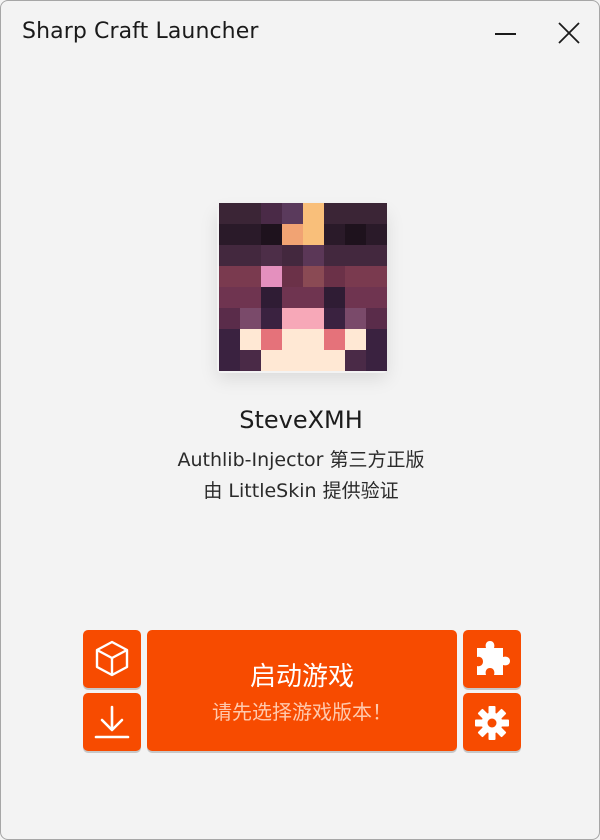  I want to click on close-icon, so click(569, 33).